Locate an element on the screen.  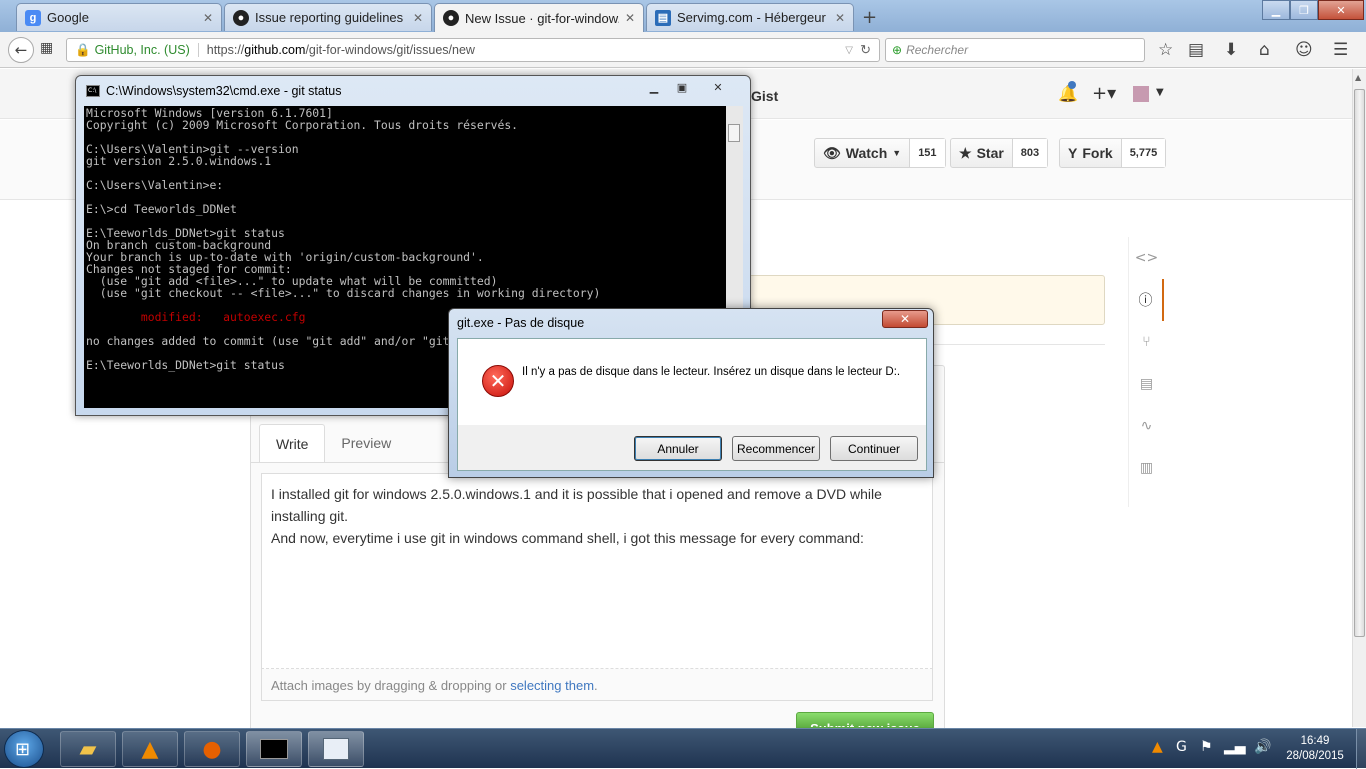
servimg-icon: ▤ is located at coordinates (663, 17).